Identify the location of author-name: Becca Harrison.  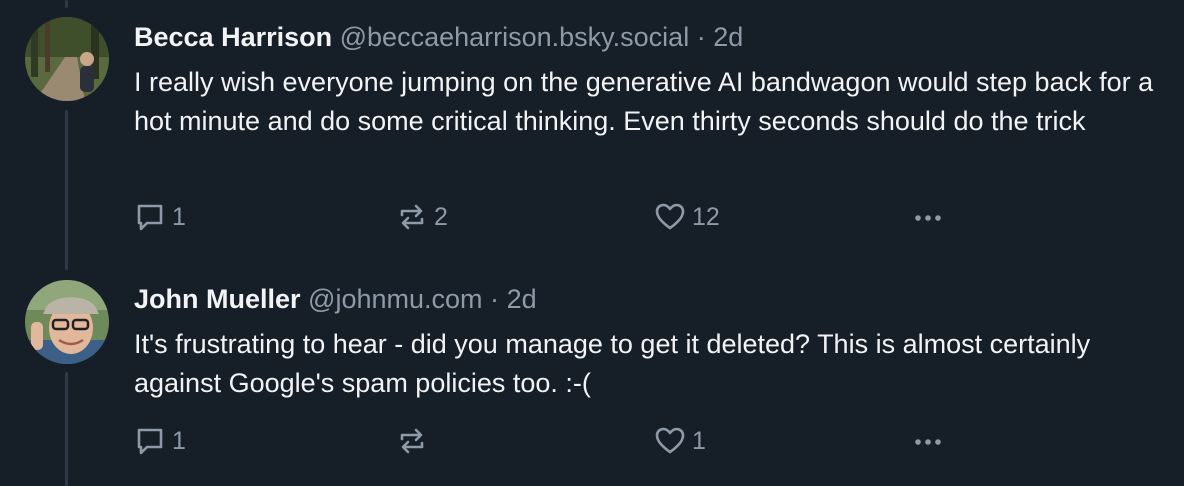
(233, 37).